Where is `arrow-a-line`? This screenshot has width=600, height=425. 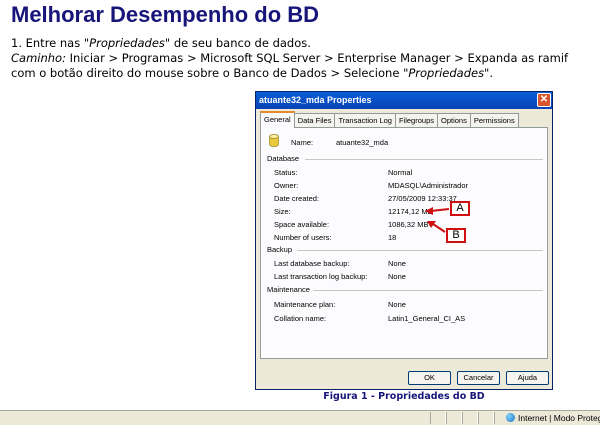
arrow-a-line is located at coordinates (440, 210).